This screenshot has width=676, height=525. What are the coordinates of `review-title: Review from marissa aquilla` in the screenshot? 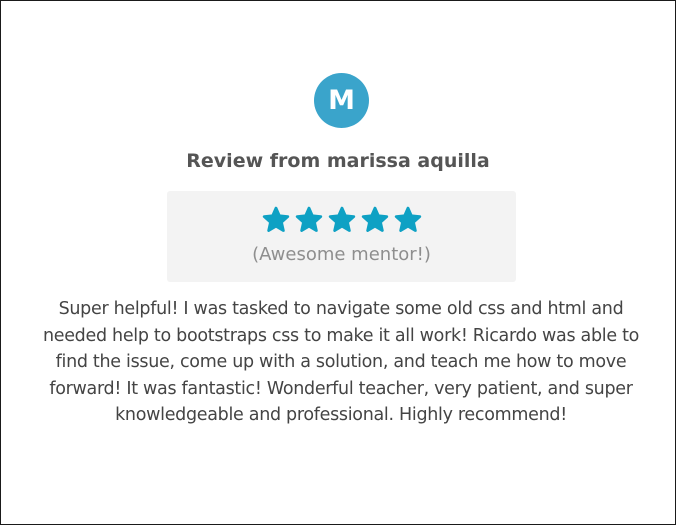 It's located at (338, 161).